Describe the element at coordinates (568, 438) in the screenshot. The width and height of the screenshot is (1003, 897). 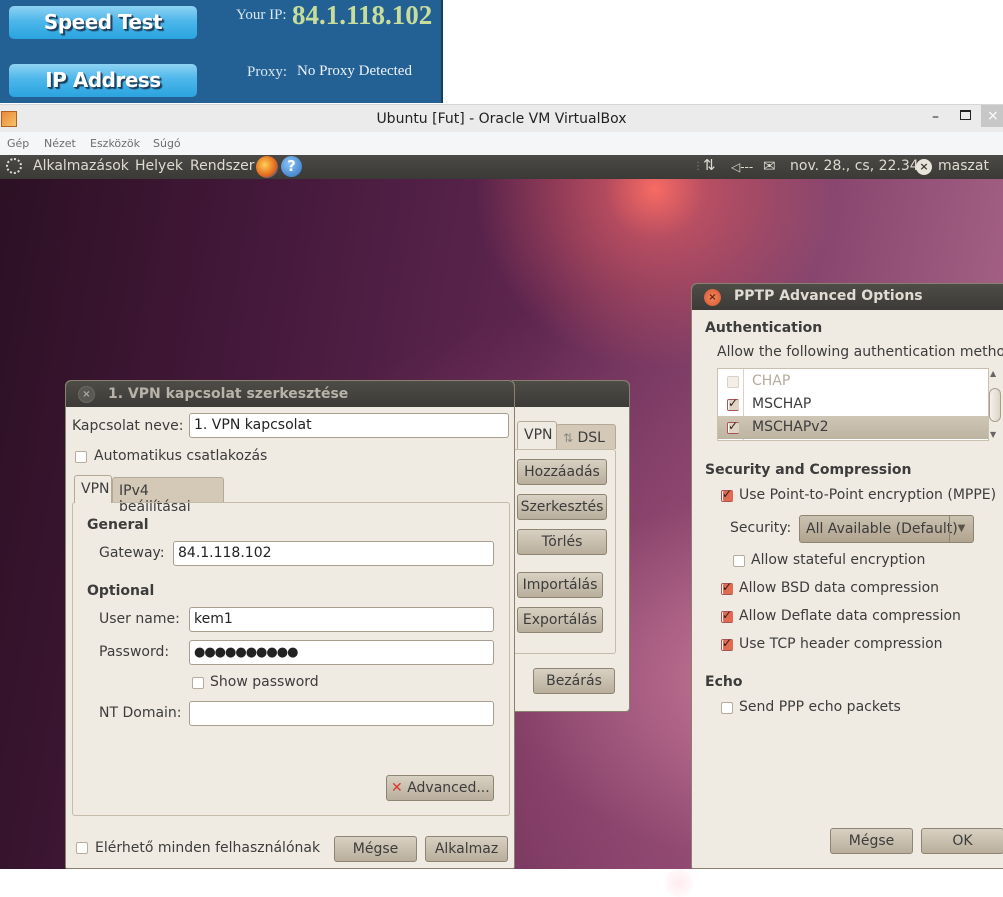
I see `dsl-arrows-icon: ⇅` at that location.